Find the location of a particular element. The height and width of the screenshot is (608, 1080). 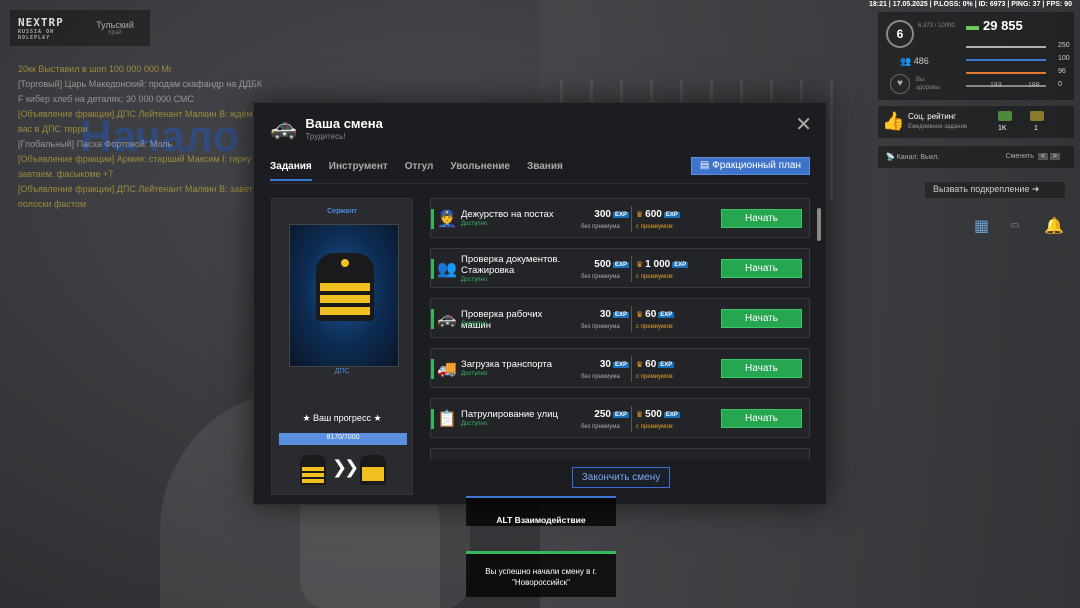

bell-icon: 🔔 is located at coordinates (1054, 226).